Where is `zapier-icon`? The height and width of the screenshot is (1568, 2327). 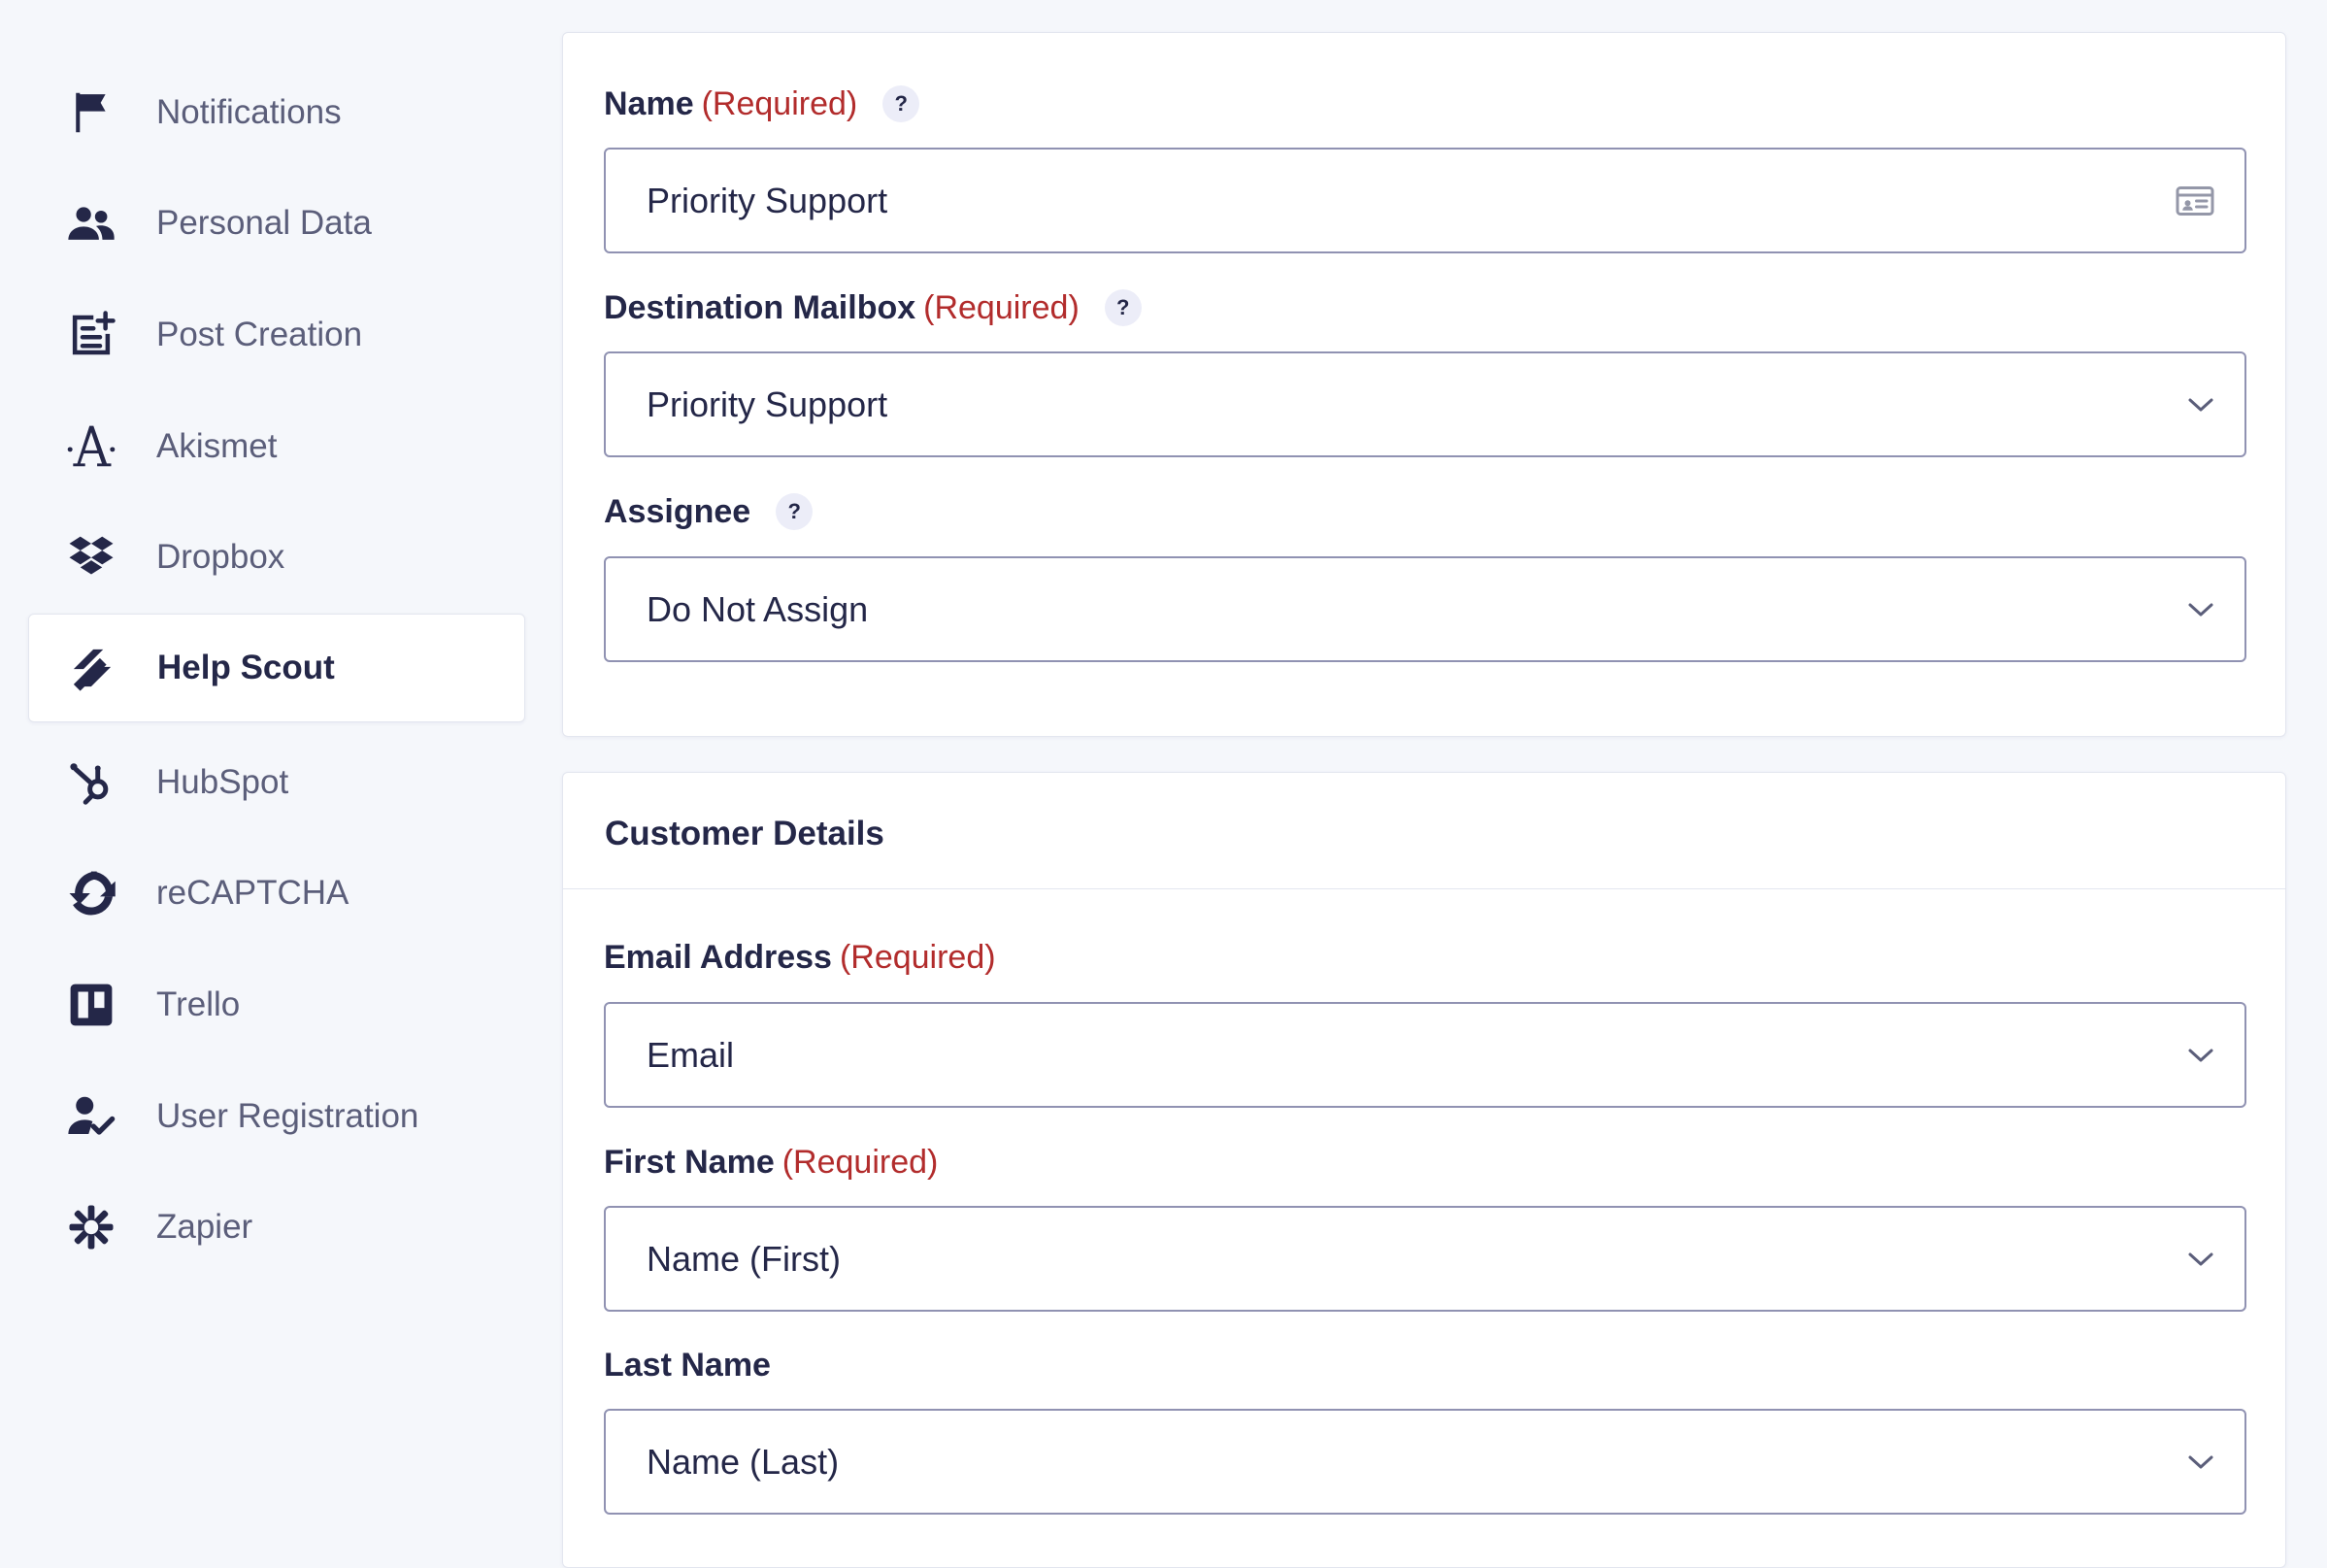
zapier-icon is located at coordinates (91, 1227).